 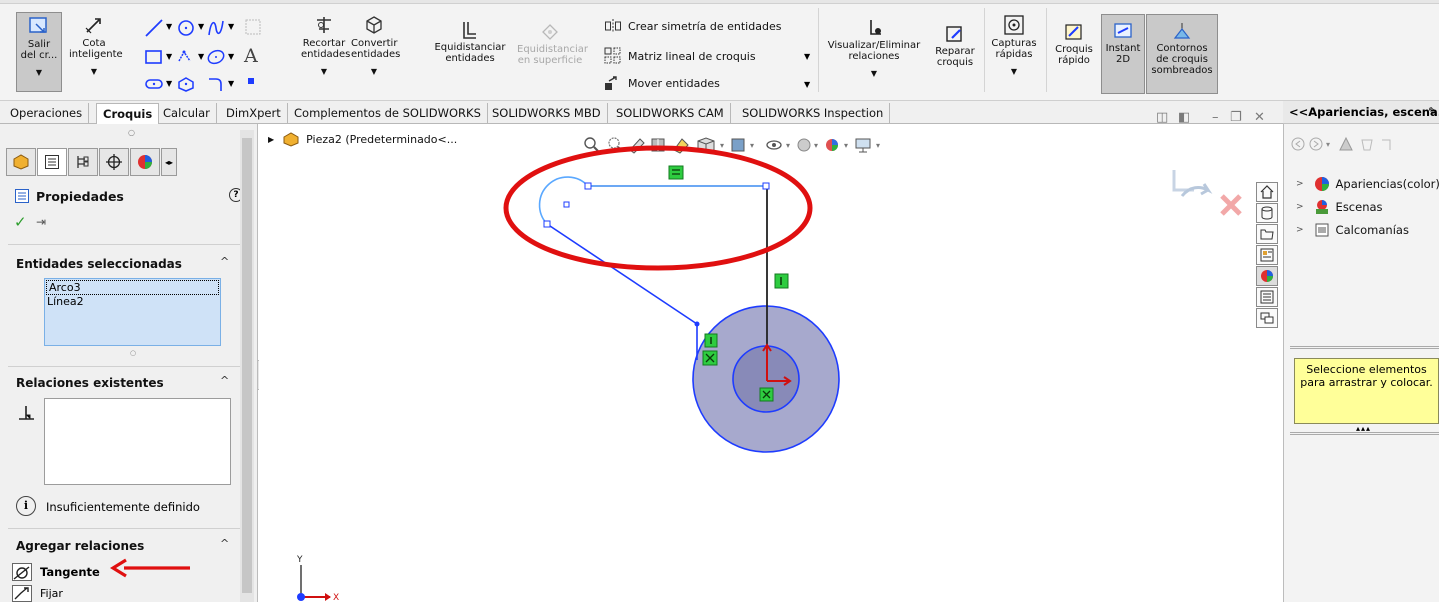 I want to click on ellipse-tool-icon, so click(x=216, y=57).